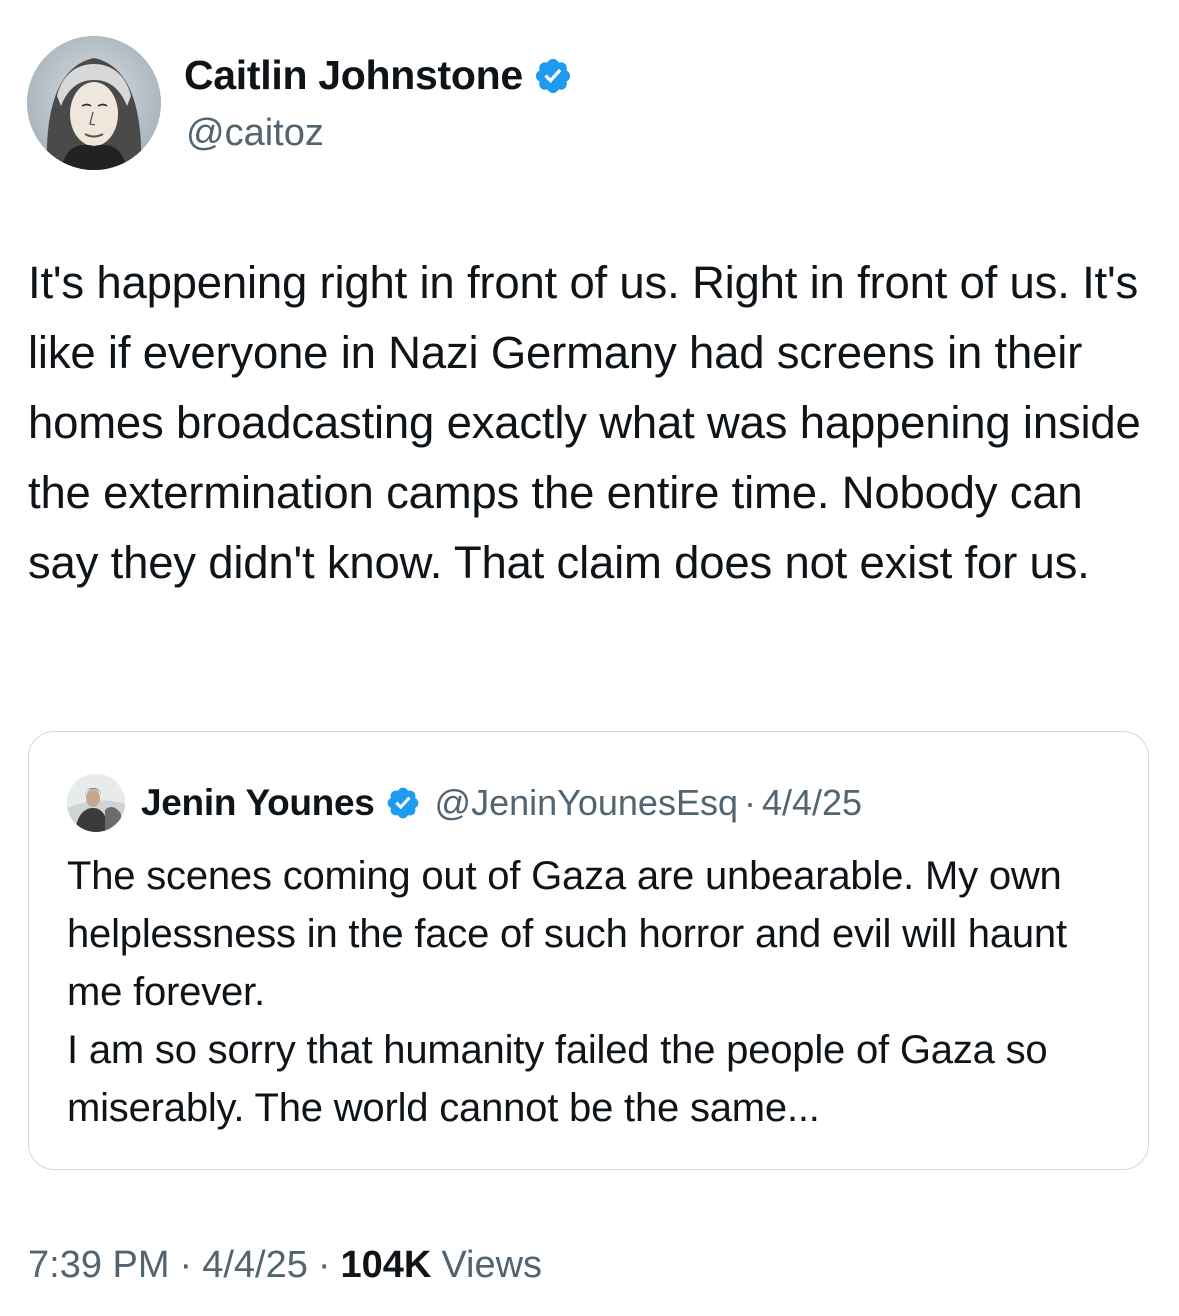 The width and height of the screenshot is (1179, 1316). Describe the element at coordinates (812, 803) in the screenshot. I see `quoted-tweet-date: 4/4/25` at that location.